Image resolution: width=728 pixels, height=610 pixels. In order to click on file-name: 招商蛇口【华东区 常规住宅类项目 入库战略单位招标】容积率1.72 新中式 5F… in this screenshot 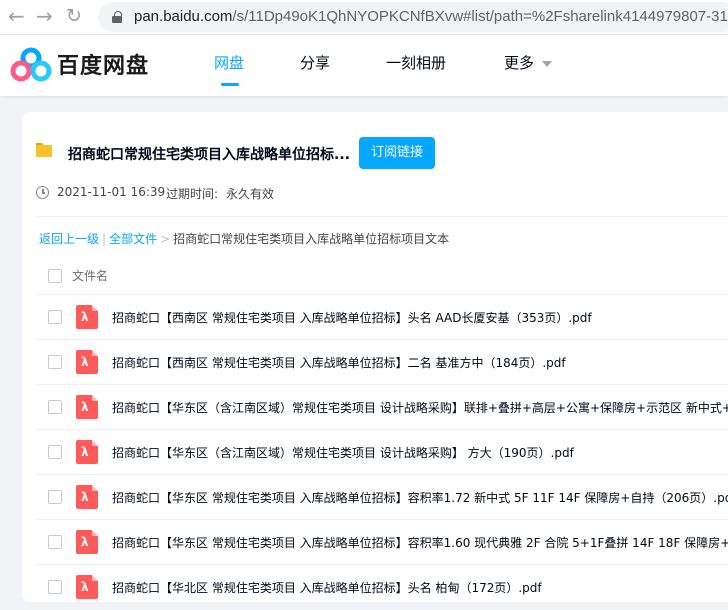, I will do `click(420, 497)`.